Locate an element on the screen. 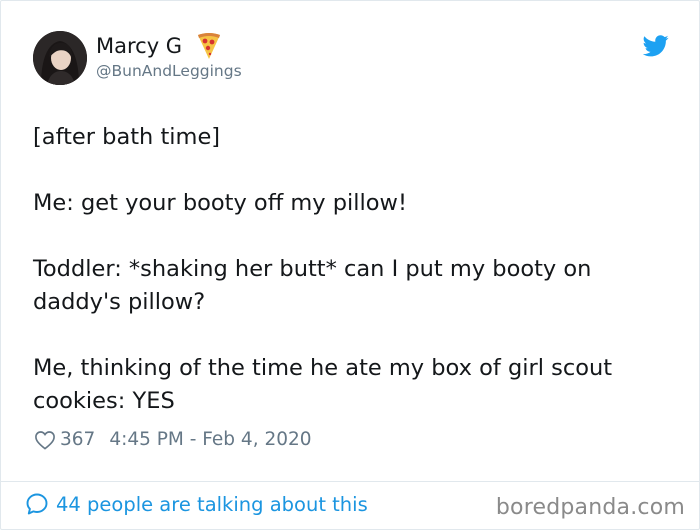 The width and height of the screenshot is (700, 530). heart-icon is located at coordinates (45, 440).